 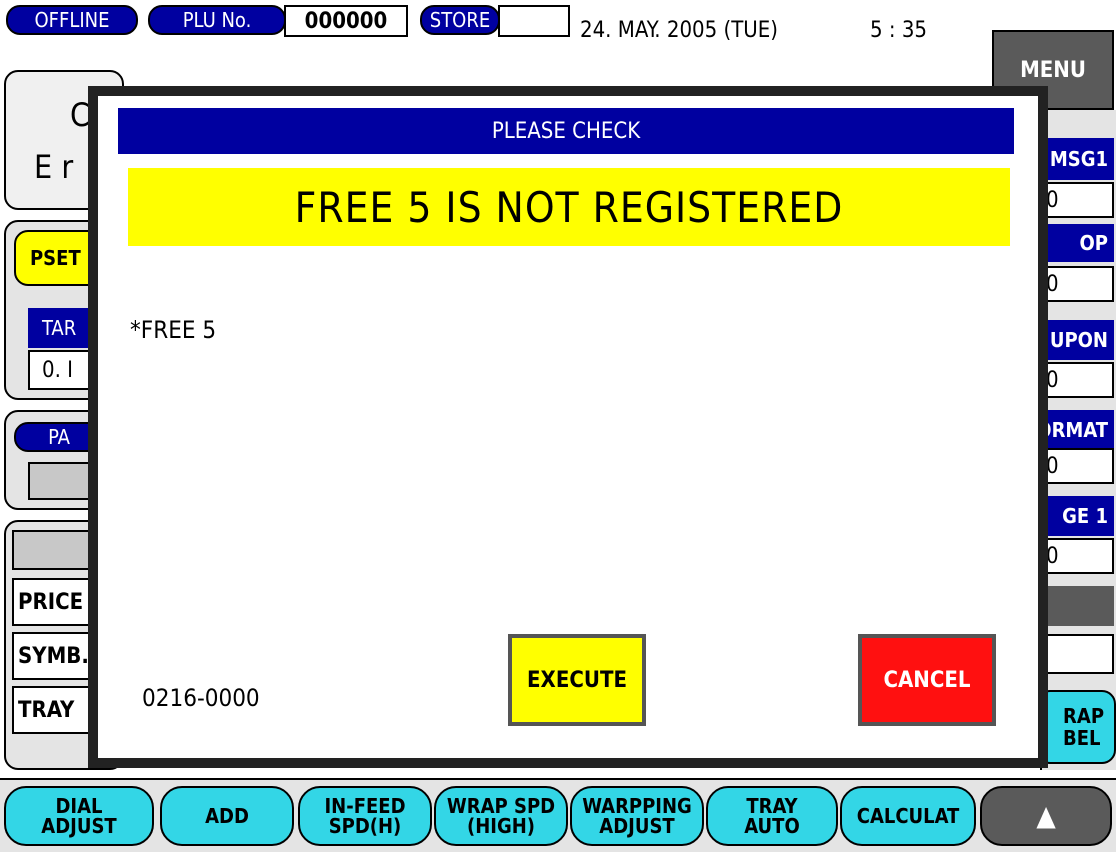 What do you see at coordinates (637, 816) in the screenshot?
I see `wrapping-adjust-button: WARPPING ADJUST` at bounding box center [637, 816].